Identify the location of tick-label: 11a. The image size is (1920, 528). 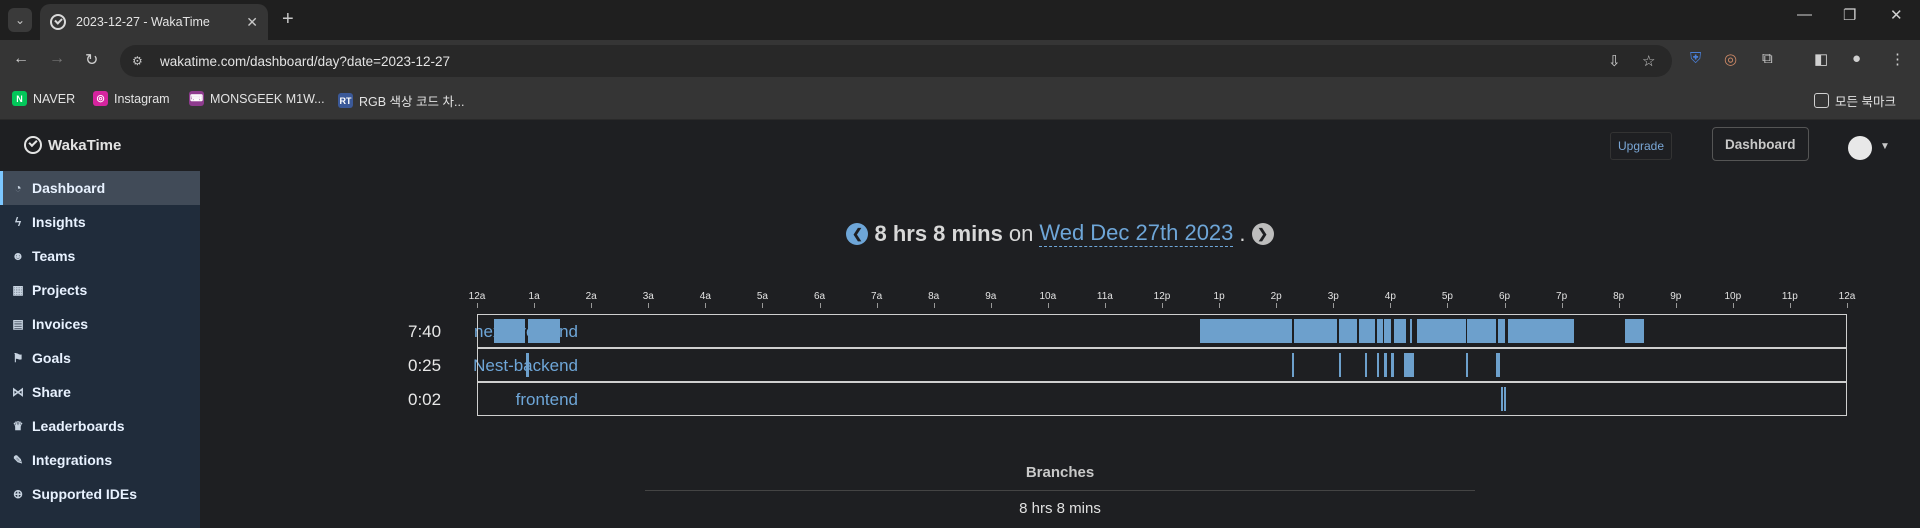
(1104, 296).